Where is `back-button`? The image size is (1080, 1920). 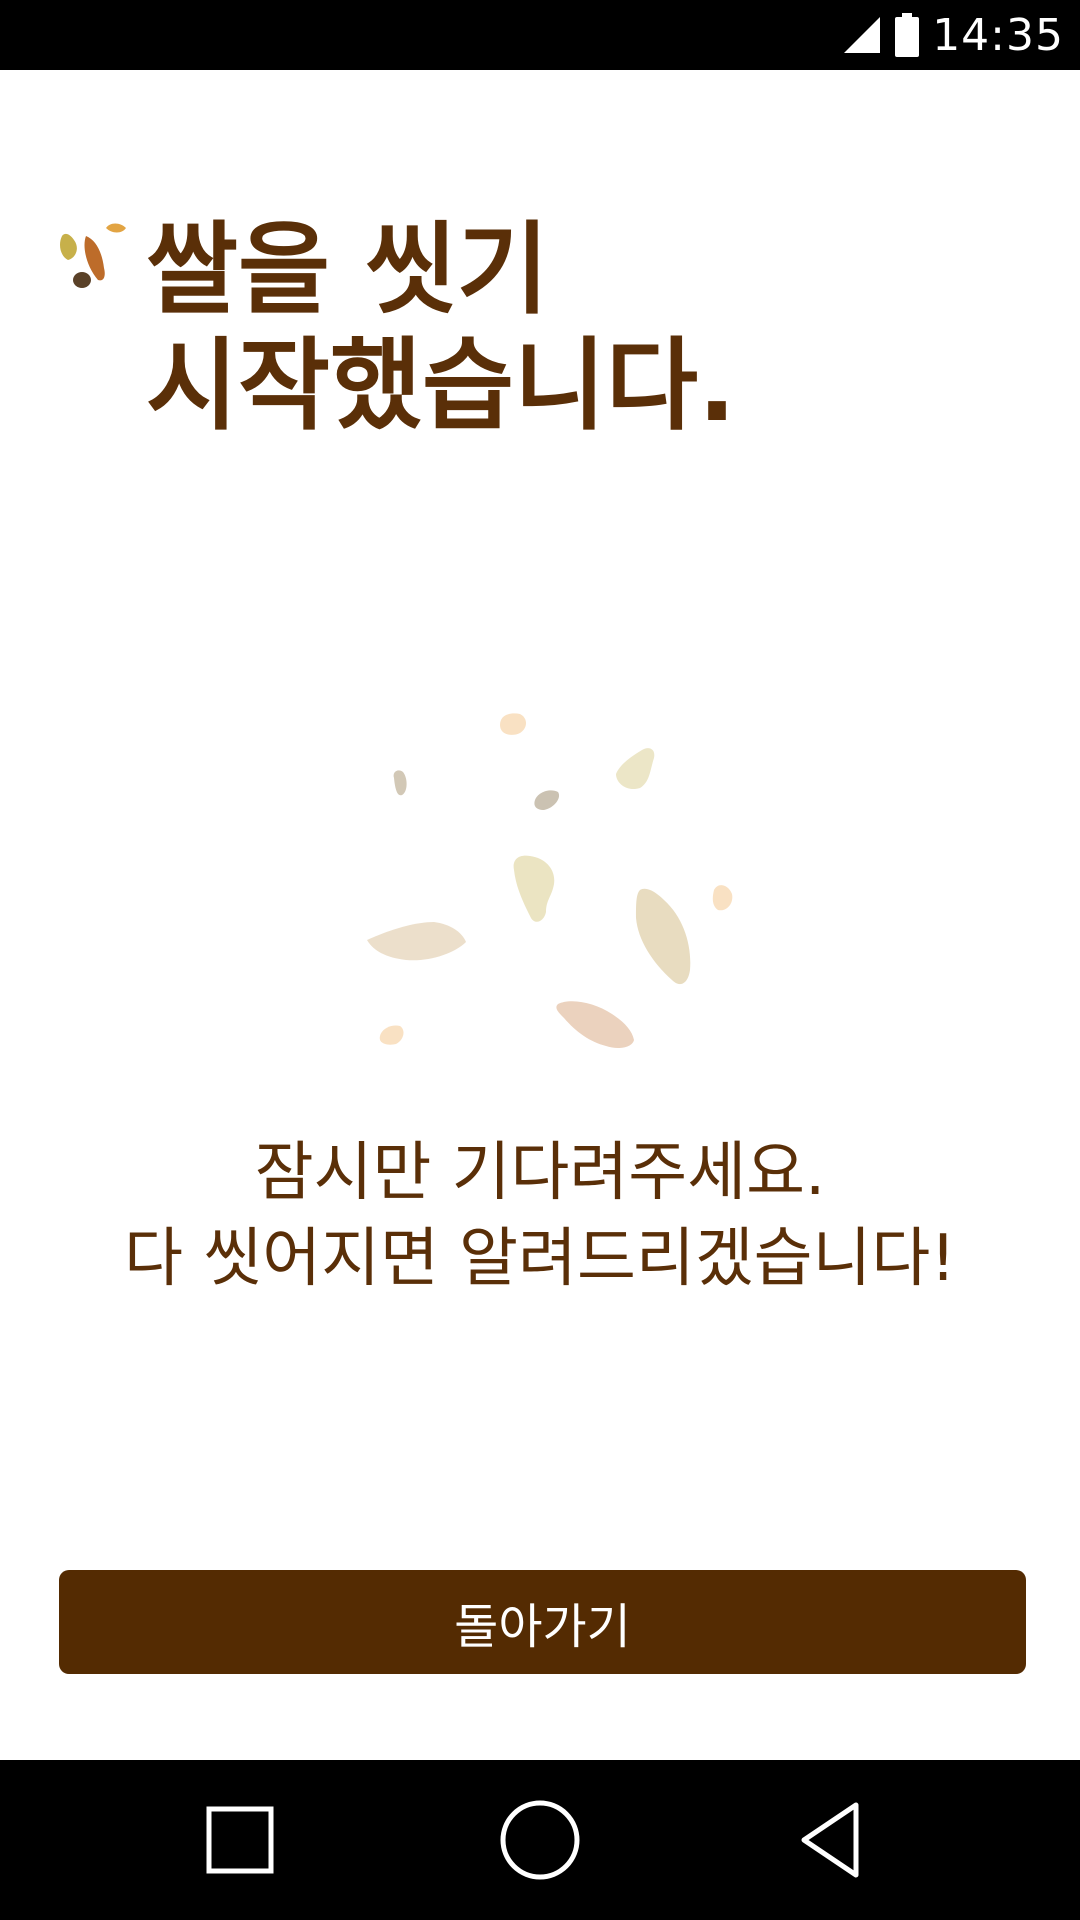
back-button is located at coordinates (830, 1840).